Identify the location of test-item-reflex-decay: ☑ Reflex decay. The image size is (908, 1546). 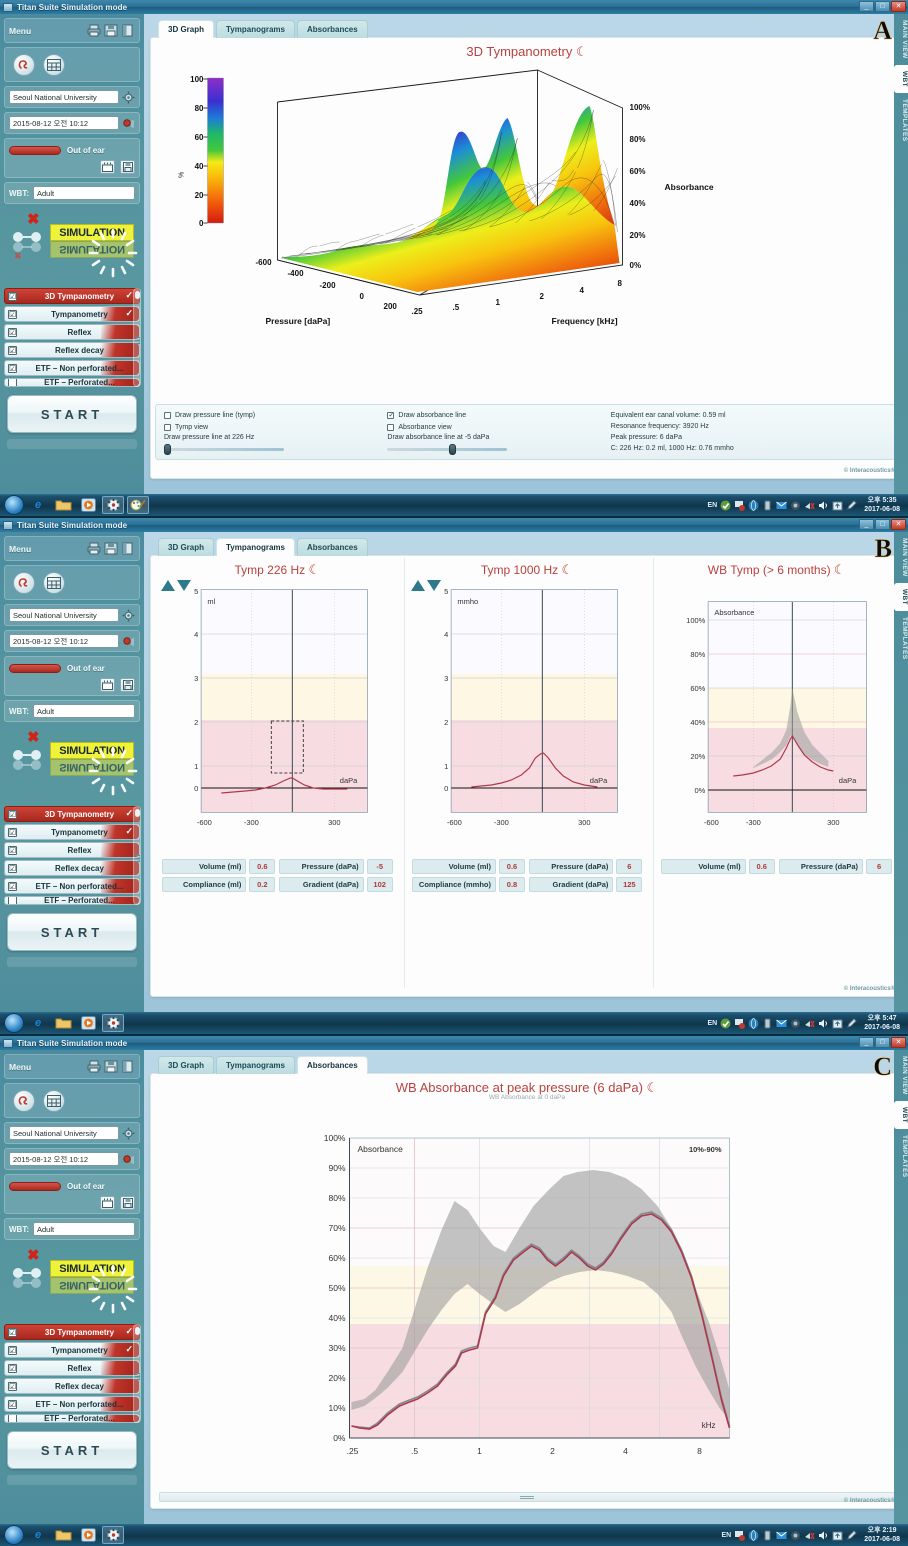
(72, 868).